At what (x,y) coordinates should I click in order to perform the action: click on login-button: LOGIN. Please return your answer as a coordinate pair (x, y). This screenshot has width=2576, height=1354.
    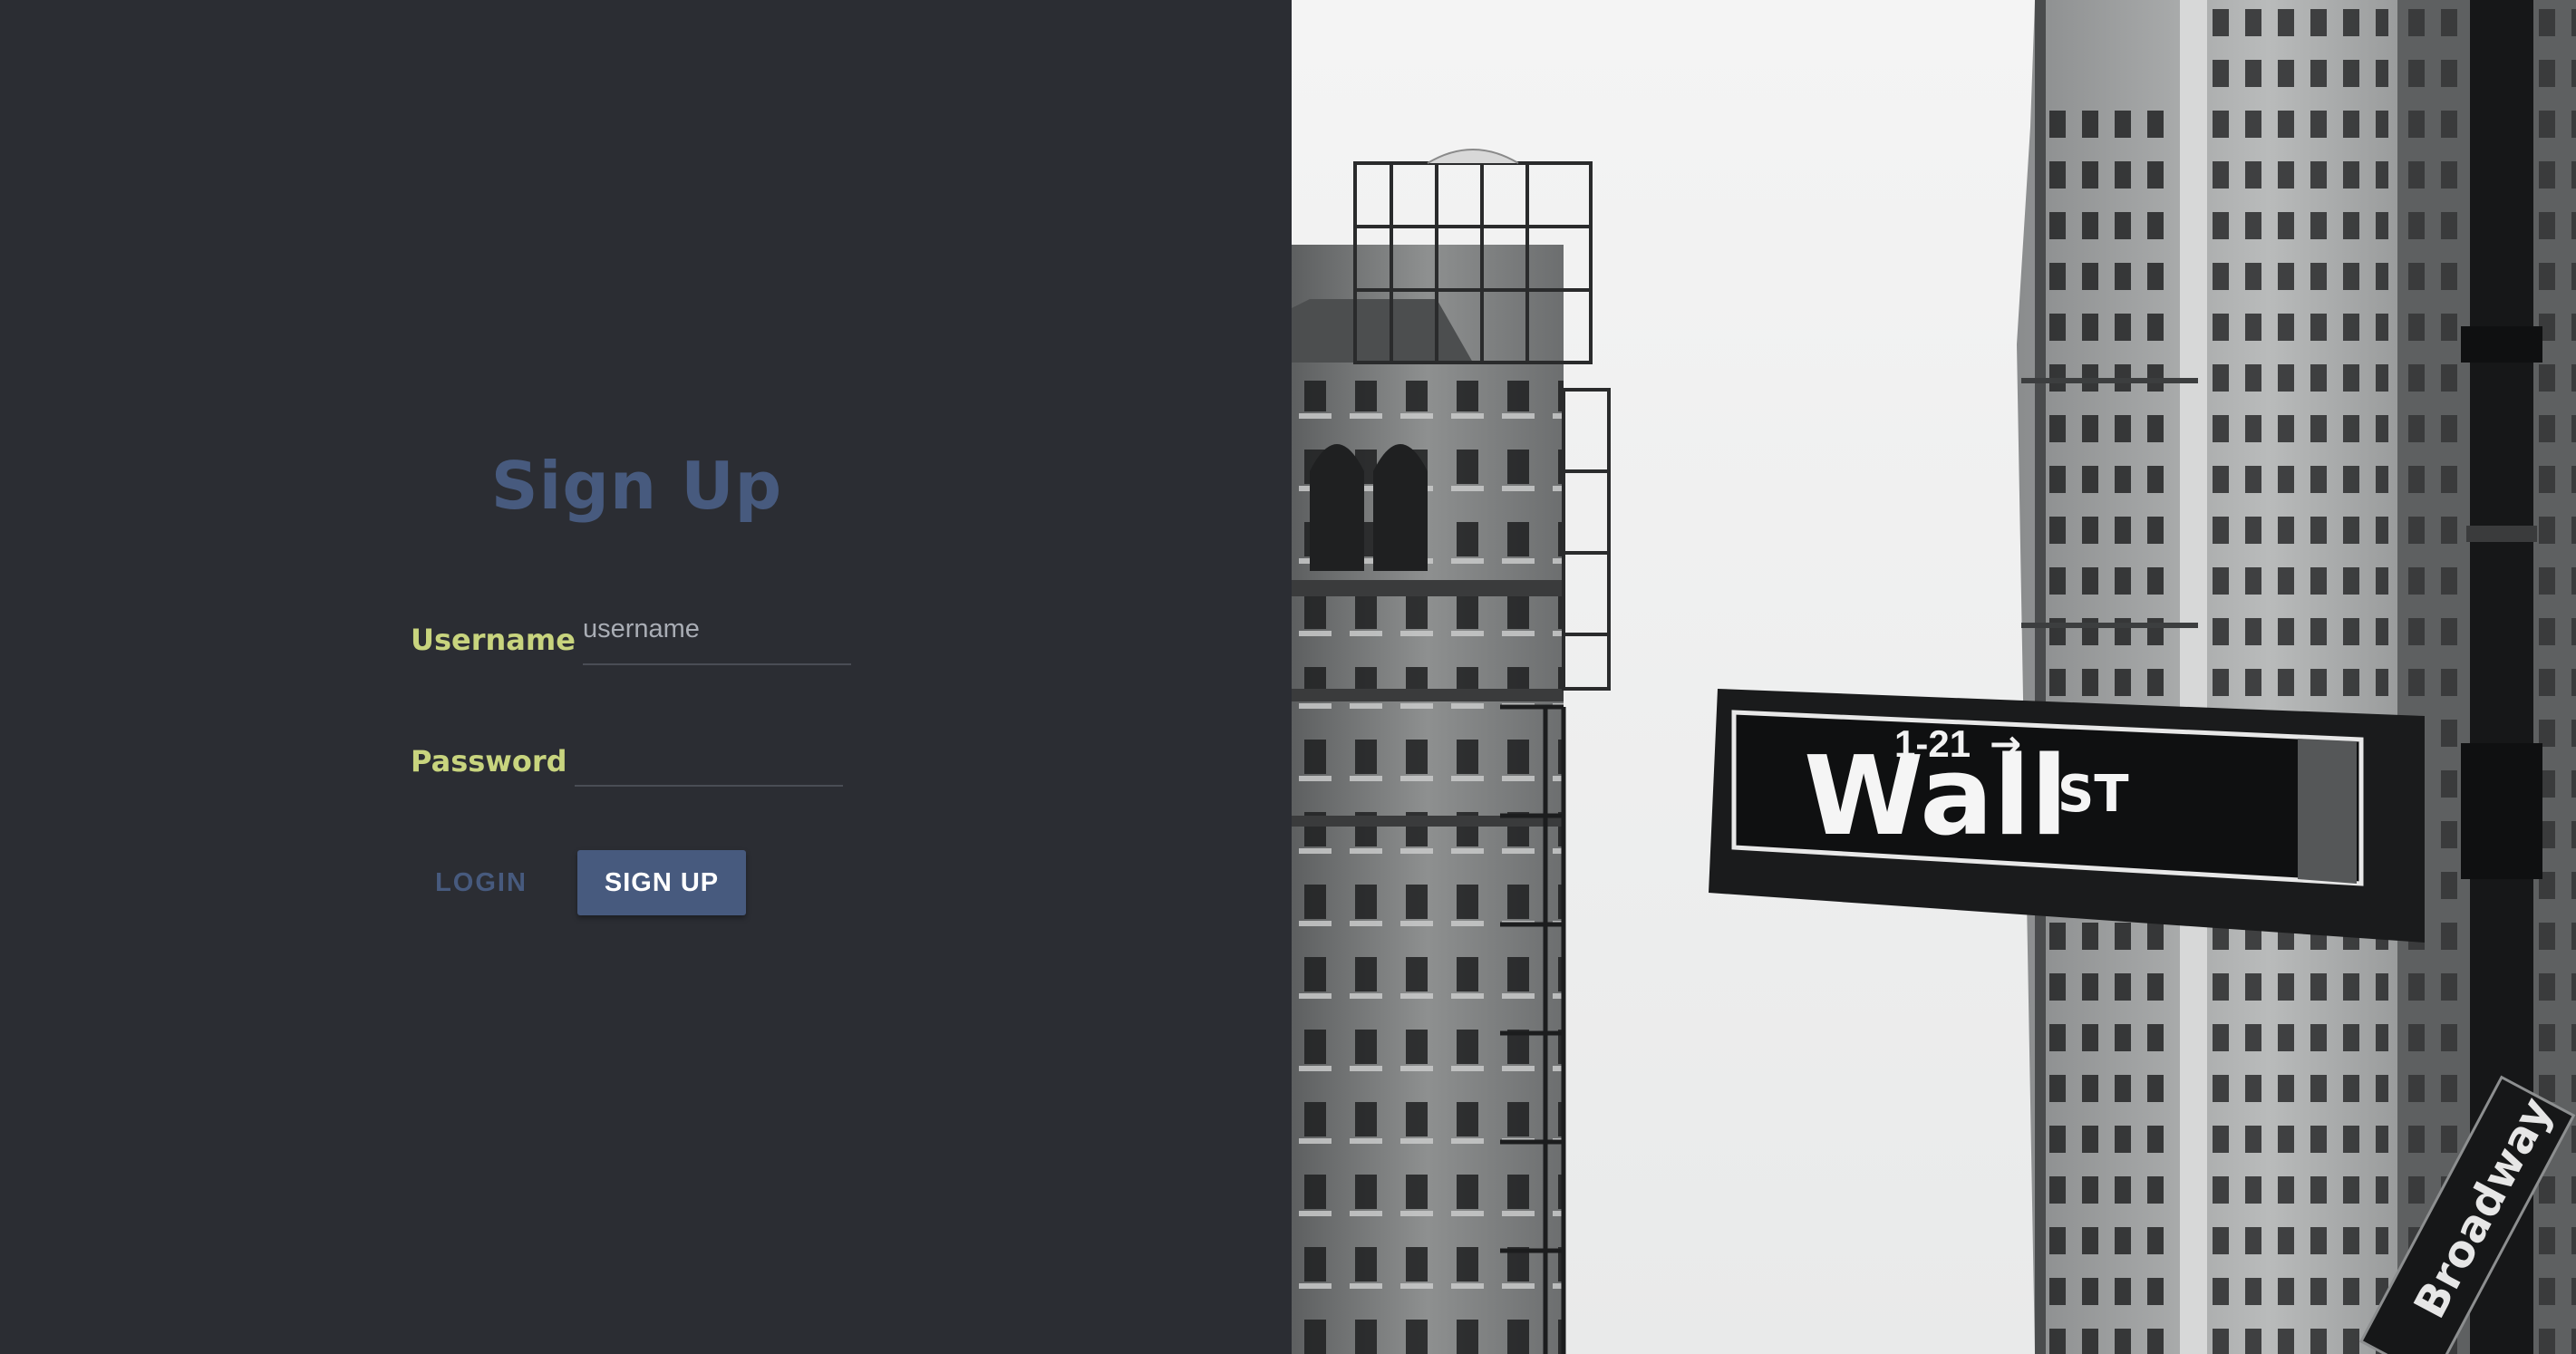
    Looking at the image, I should click on (481, 882).